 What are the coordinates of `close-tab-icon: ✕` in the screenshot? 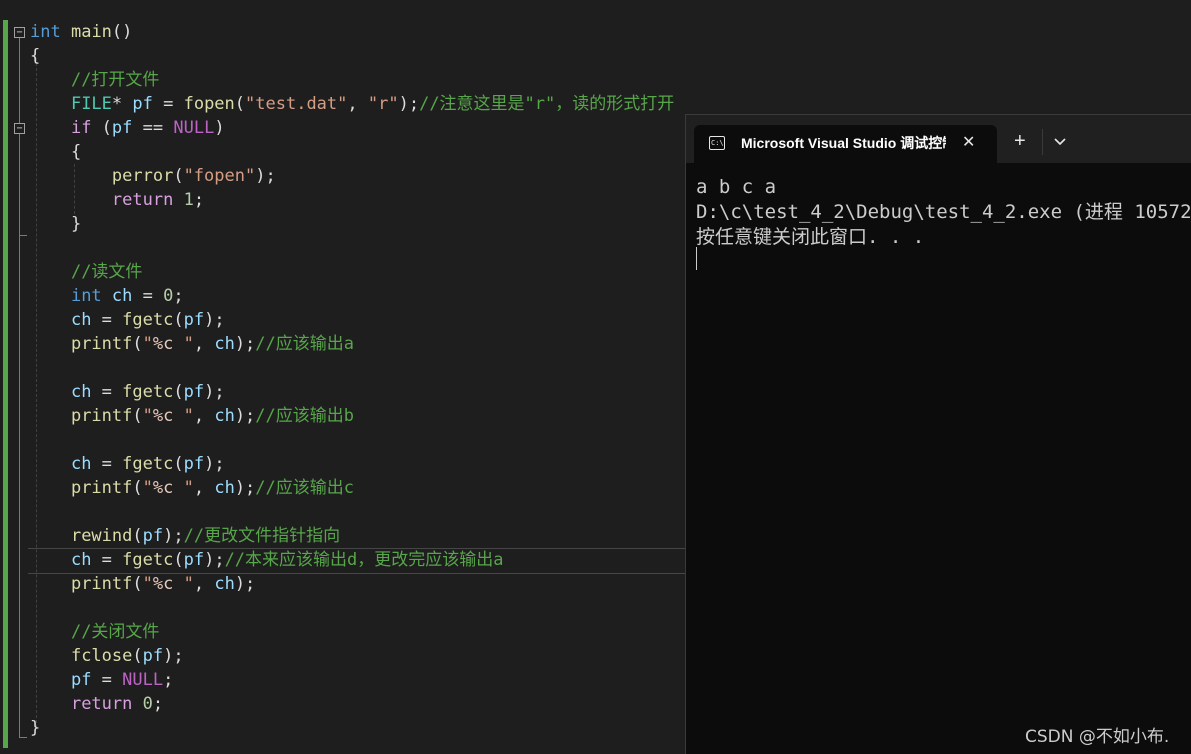 It's located at (968, 143).